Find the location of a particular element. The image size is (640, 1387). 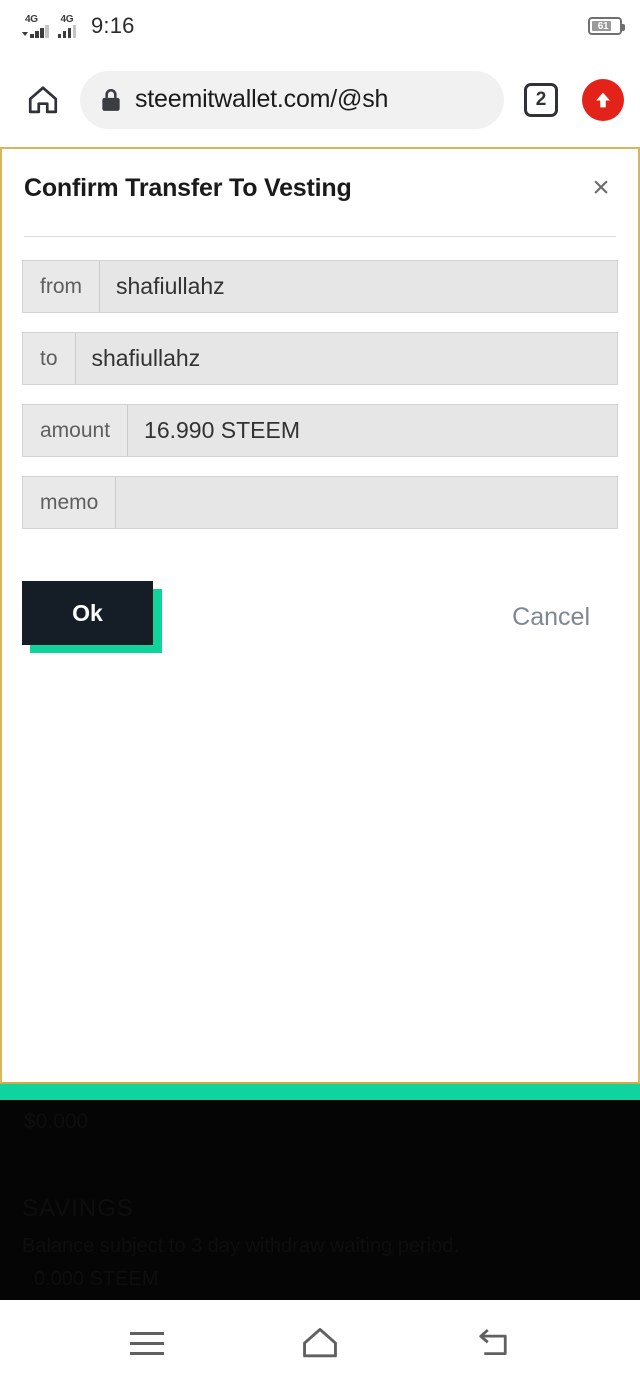

data-arrow-icon is located at coordinates (25, 34).